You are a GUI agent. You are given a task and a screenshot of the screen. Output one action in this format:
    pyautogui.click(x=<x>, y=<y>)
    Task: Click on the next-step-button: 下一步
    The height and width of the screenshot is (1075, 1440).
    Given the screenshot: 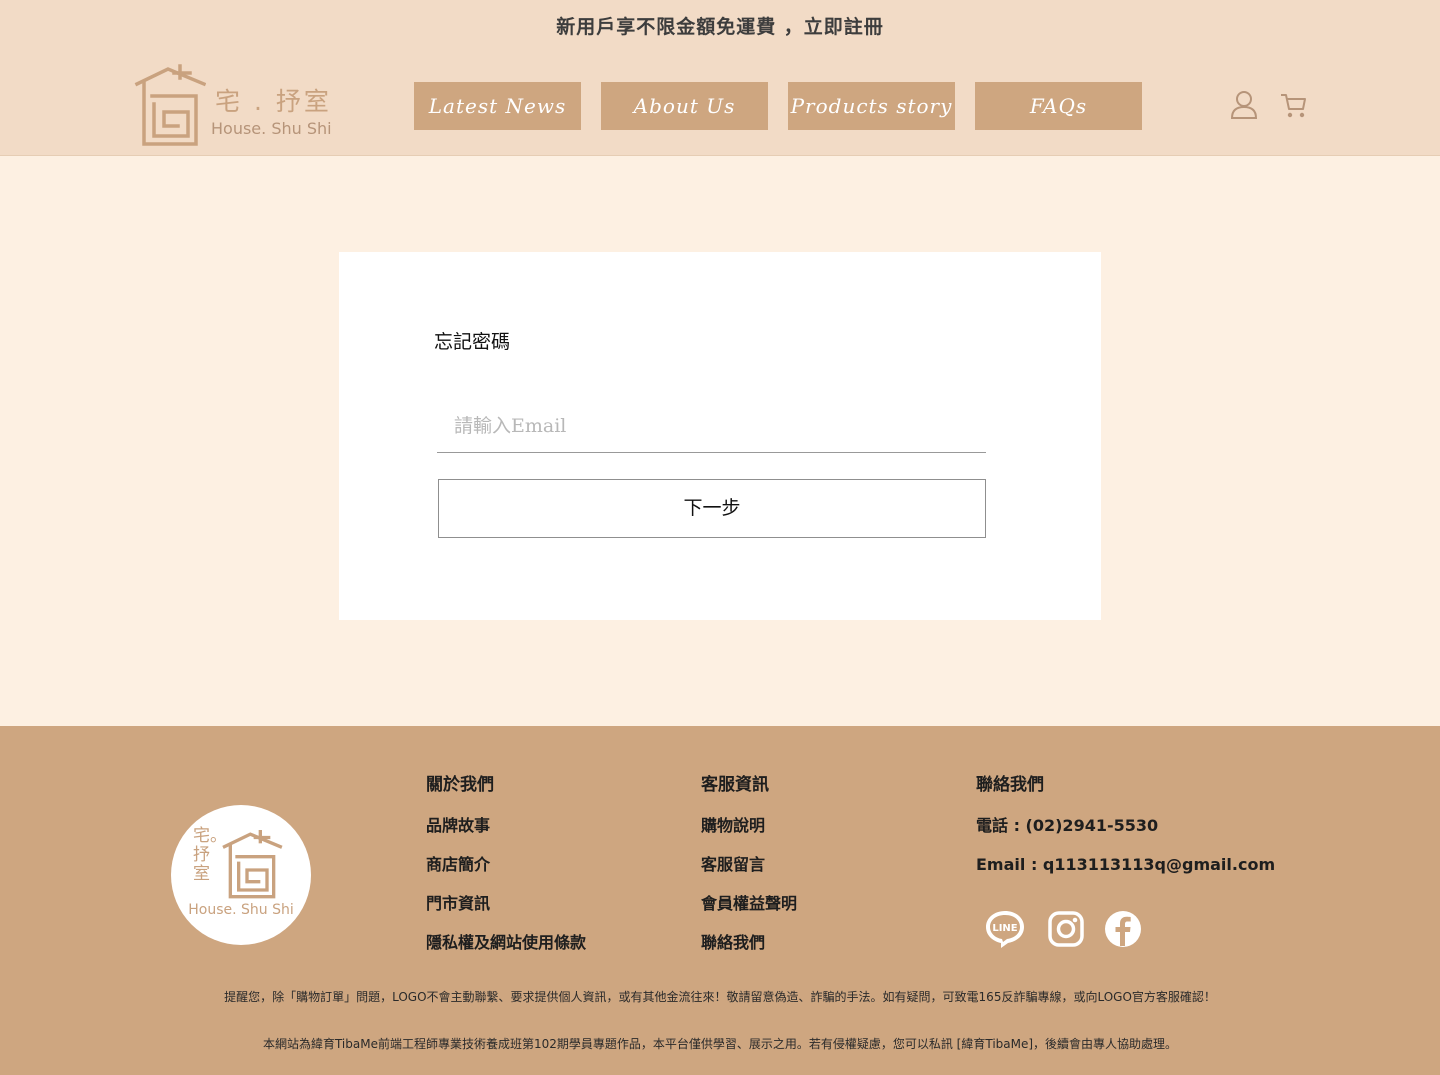 What is the action you would take?
    pyautogui.click(x=712, y=508)
    